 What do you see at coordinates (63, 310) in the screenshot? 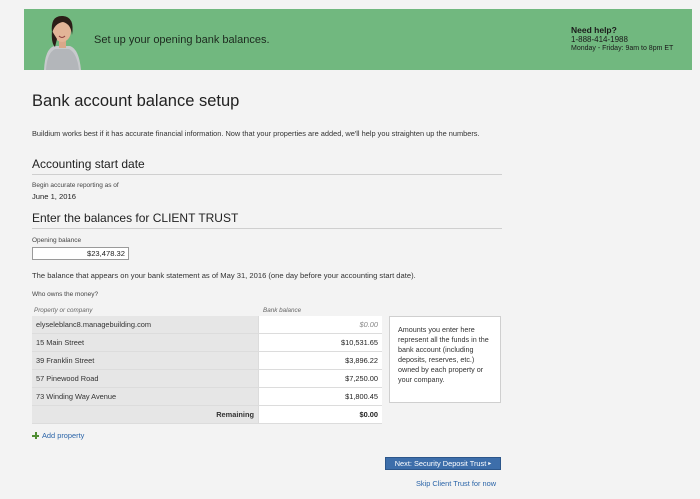
I see `column-header-property: Property or company` at bounding box center [63, 310].